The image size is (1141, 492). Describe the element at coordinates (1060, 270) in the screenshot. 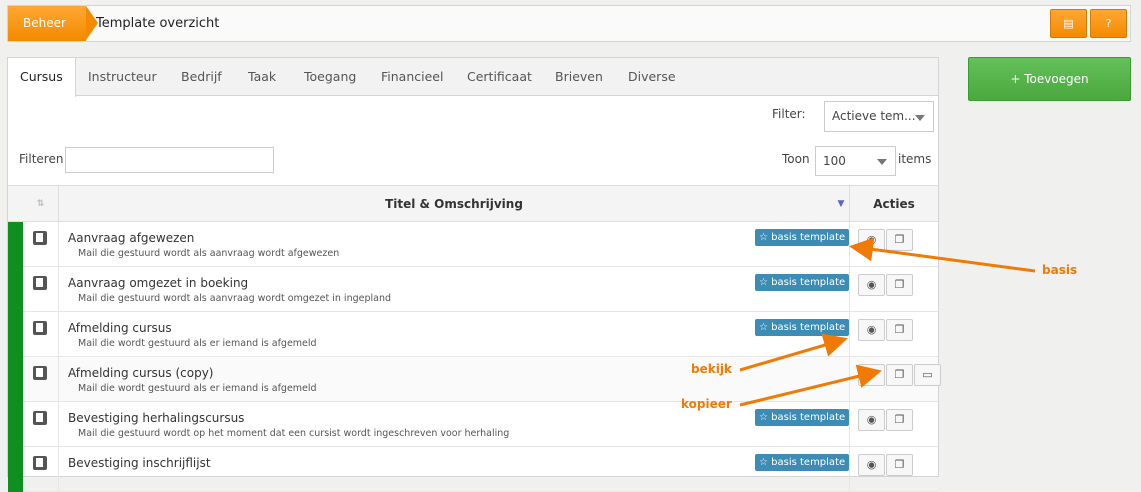

I see `annotation-basis: basis` at that location.